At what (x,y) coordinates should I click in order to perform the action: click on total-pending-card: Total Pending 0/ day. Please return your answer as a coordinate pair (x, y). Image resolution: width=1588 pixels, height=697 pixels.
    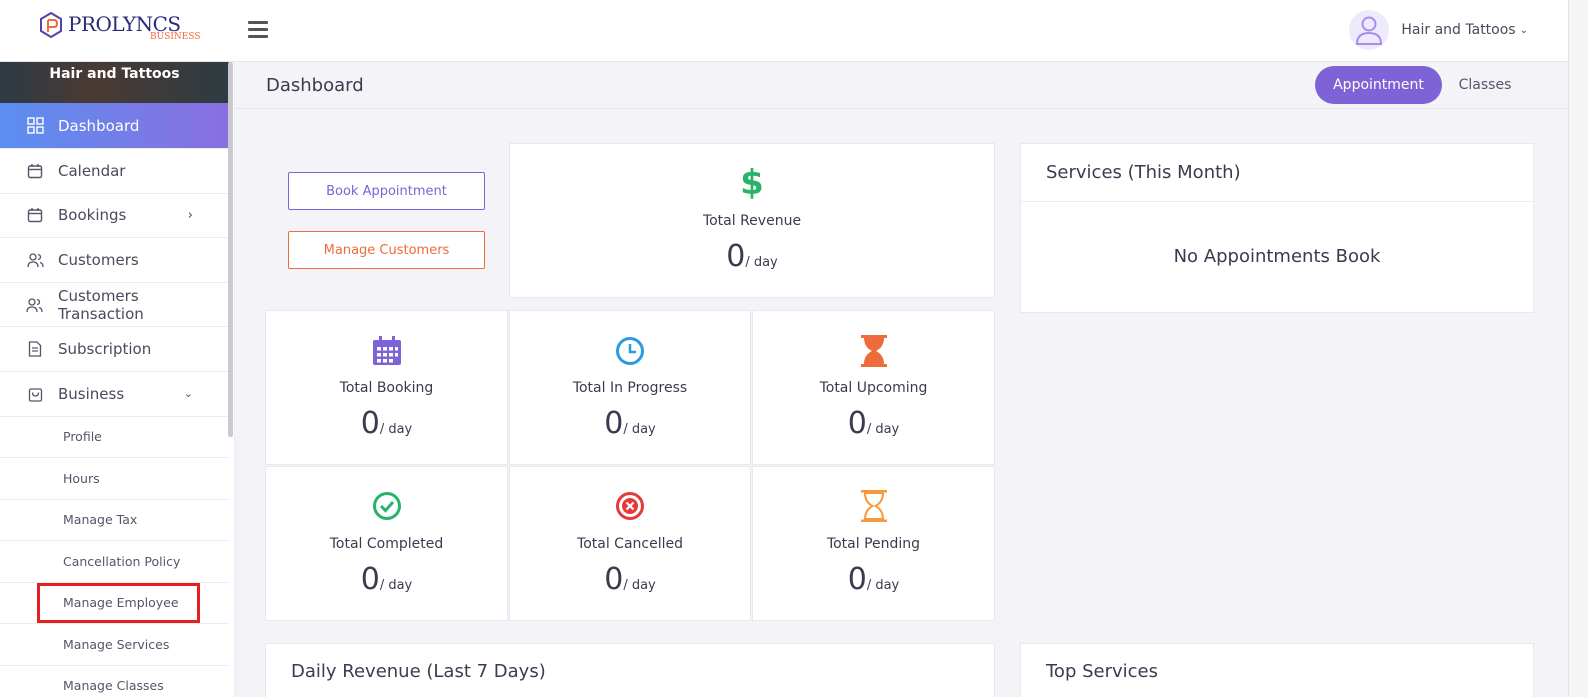
    Looking at the image, I should click on (873, 543).